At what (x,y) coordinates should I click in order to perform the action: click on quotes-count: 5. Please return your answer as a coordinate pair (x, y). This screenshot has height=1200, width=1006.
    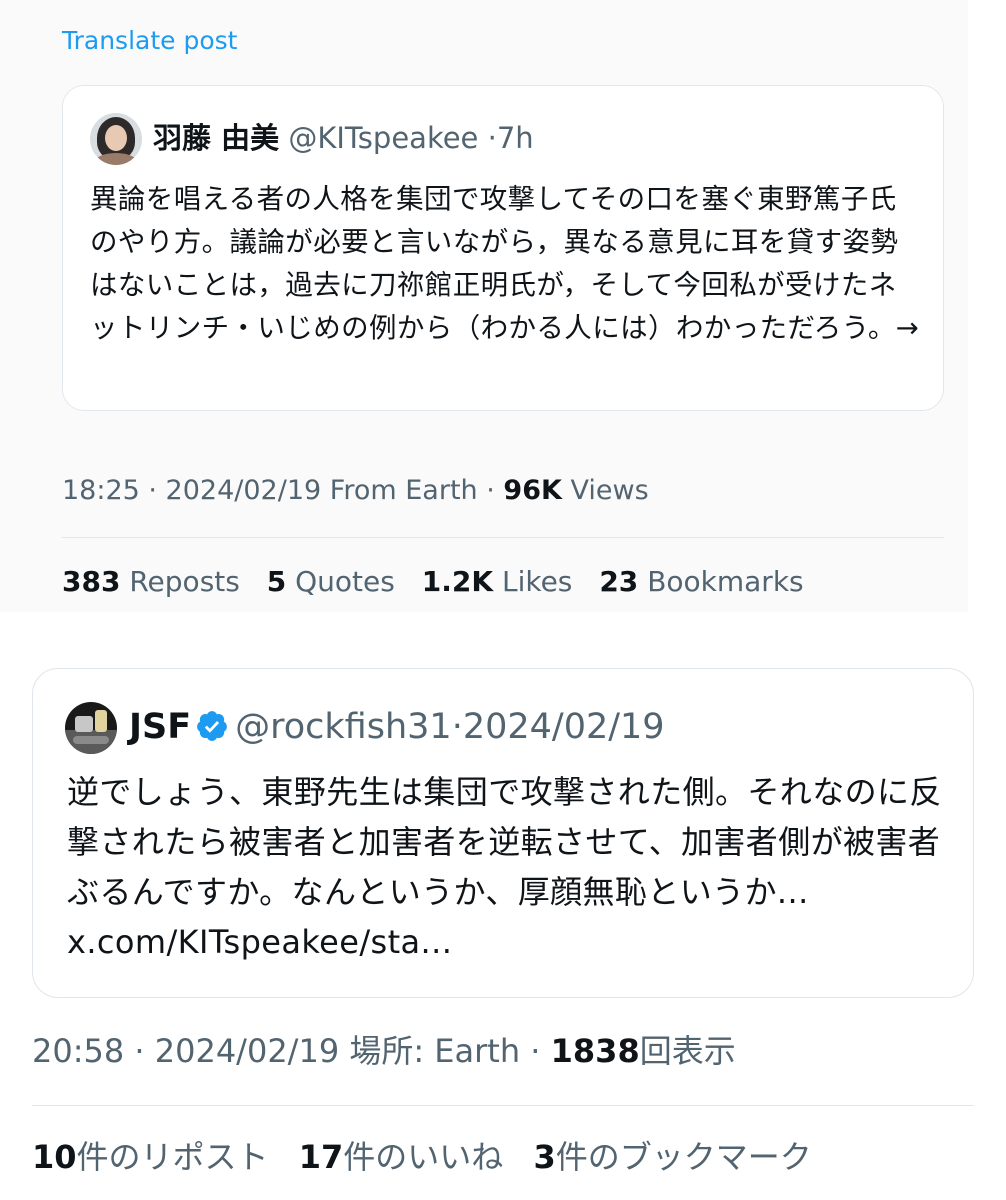
    Looking at the image, I should click on (276, 581).